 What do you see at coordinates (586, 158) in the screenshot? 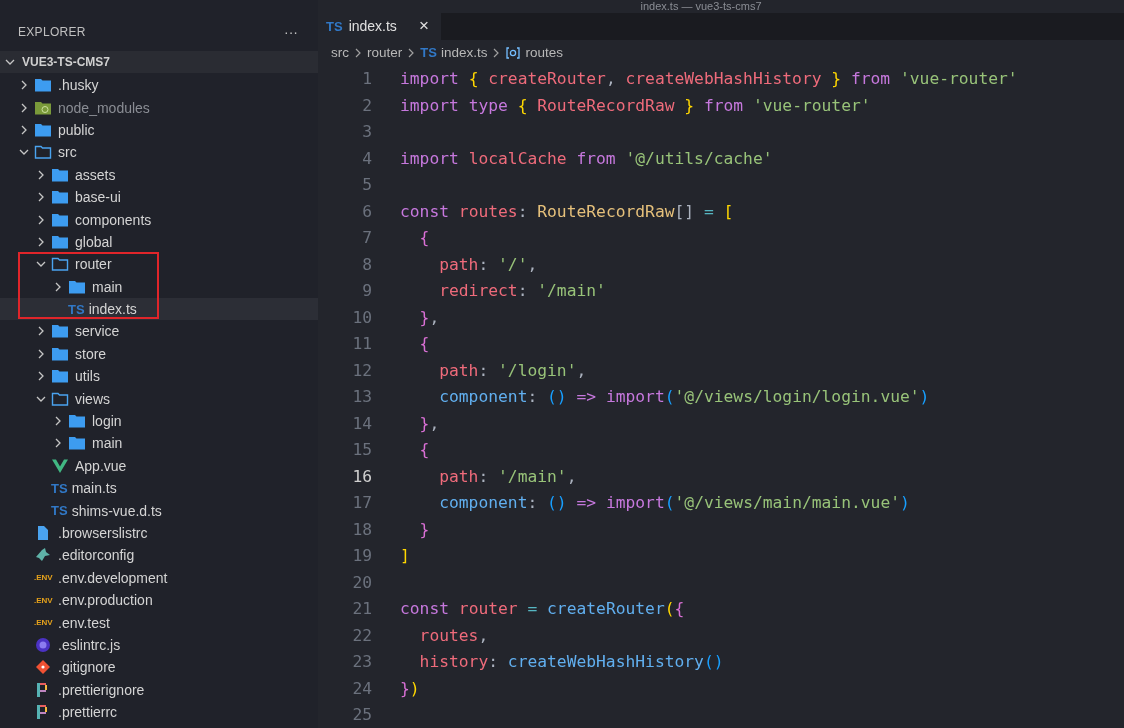
I see `code-line: import localCache from '@/utils/cache'` at bounding box center [586, 158].